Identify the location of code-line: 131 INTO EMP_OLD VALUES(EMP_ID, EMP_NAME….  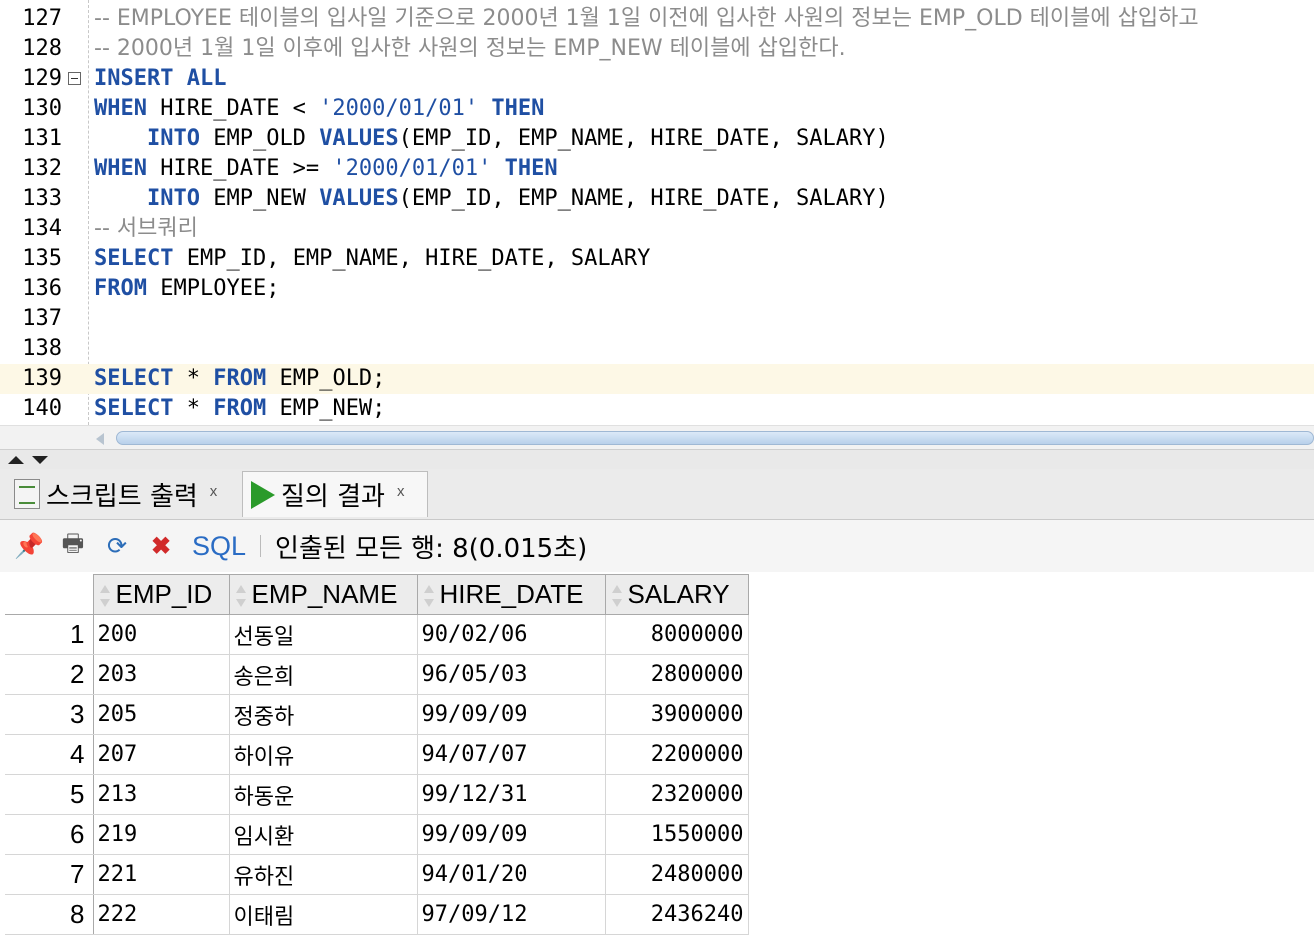
(657, 139).